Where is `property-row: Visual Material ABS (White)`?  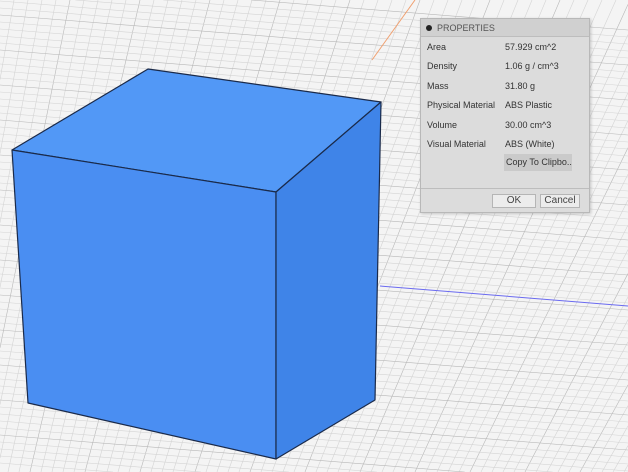 property-row: Visual Material ABS (White) is located at coordinates (505, 145).